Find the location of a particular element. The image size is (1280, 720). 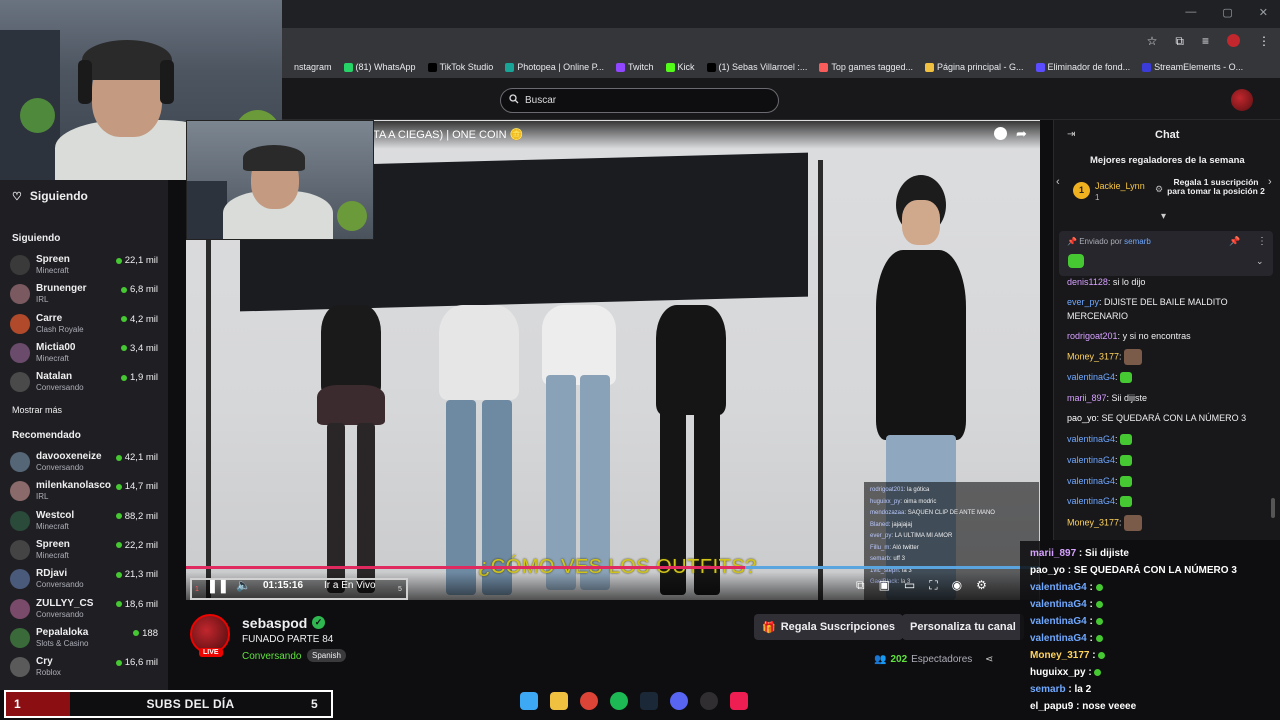

steam-icon is located at coordinates (649, 701).